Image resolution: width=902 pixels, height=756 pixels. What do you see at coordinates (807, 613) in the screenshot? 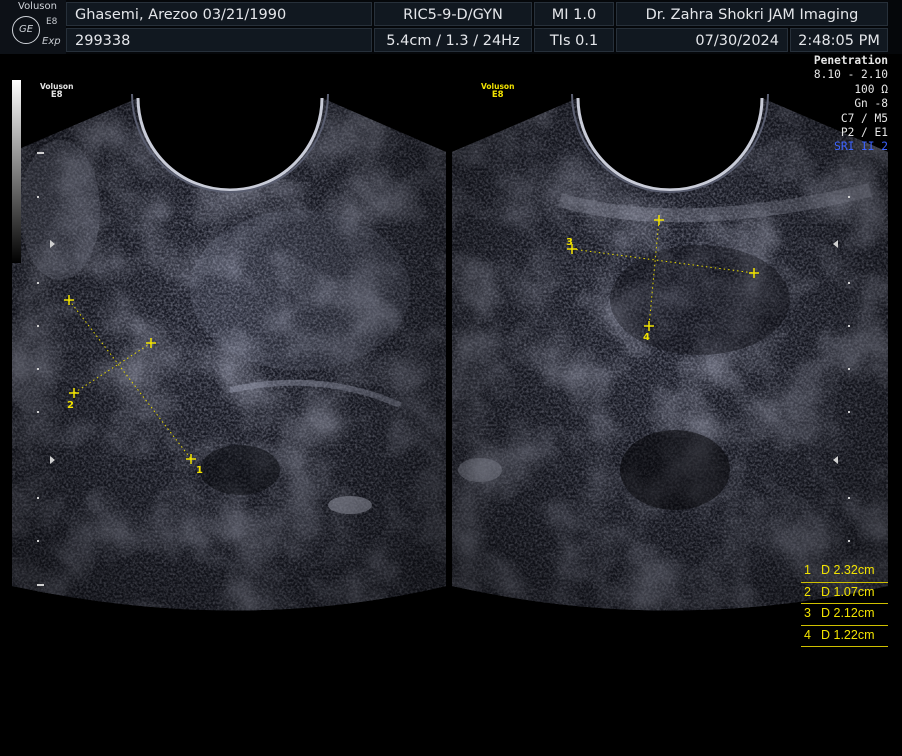
I see `measurement-index: 3` at bounding box center [807, 613].